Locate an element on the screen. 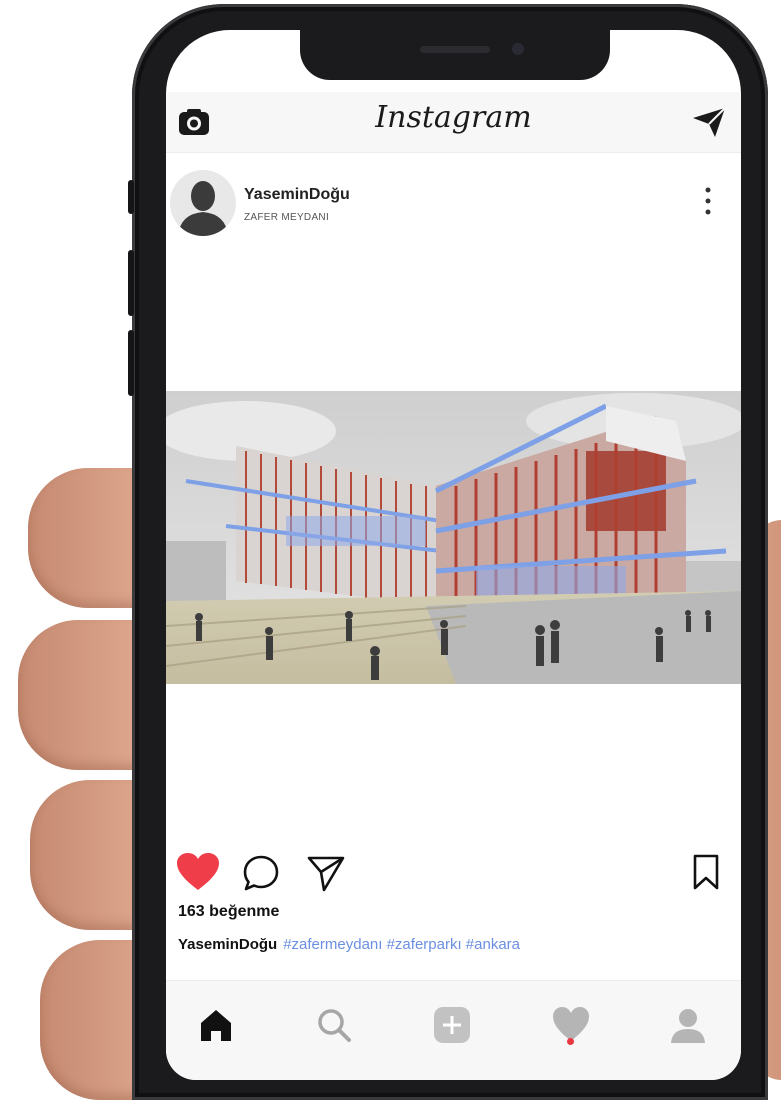 The height and width of the screenshot is (1100, 781). post-action-bar is located at coordinates (453, 875).